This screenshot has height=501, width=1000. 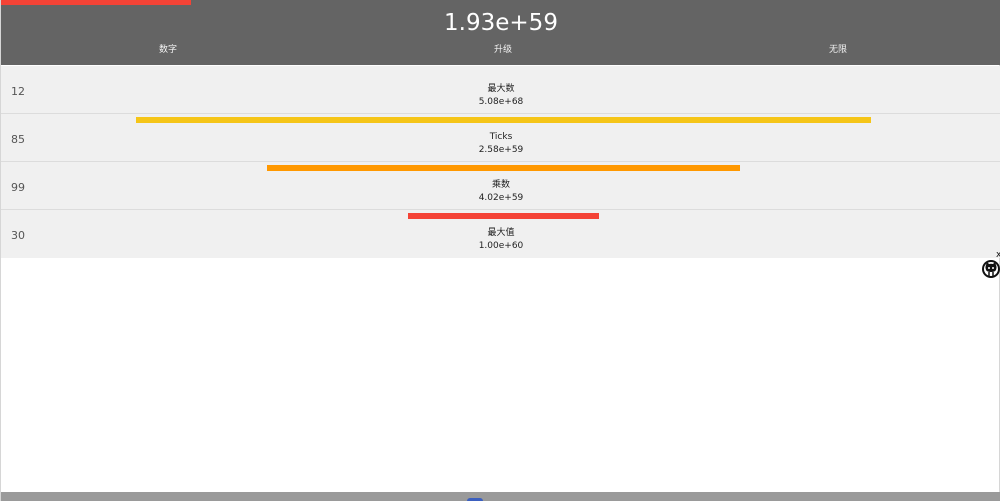 I want to click on row-label: 最大数, so click(x=501, y=89).